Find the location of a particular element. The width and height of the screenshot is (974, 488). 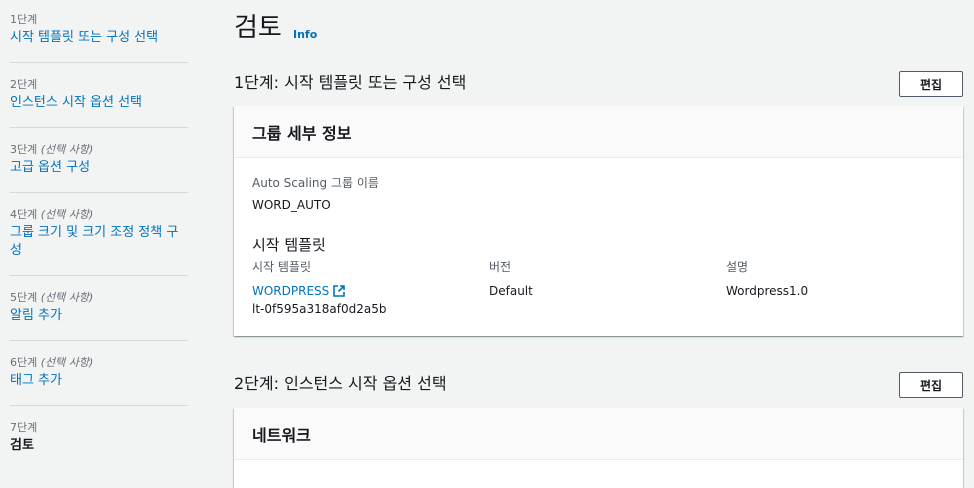

step-number: 6단계 (선택 사항) is located at coordinates (52, 362).